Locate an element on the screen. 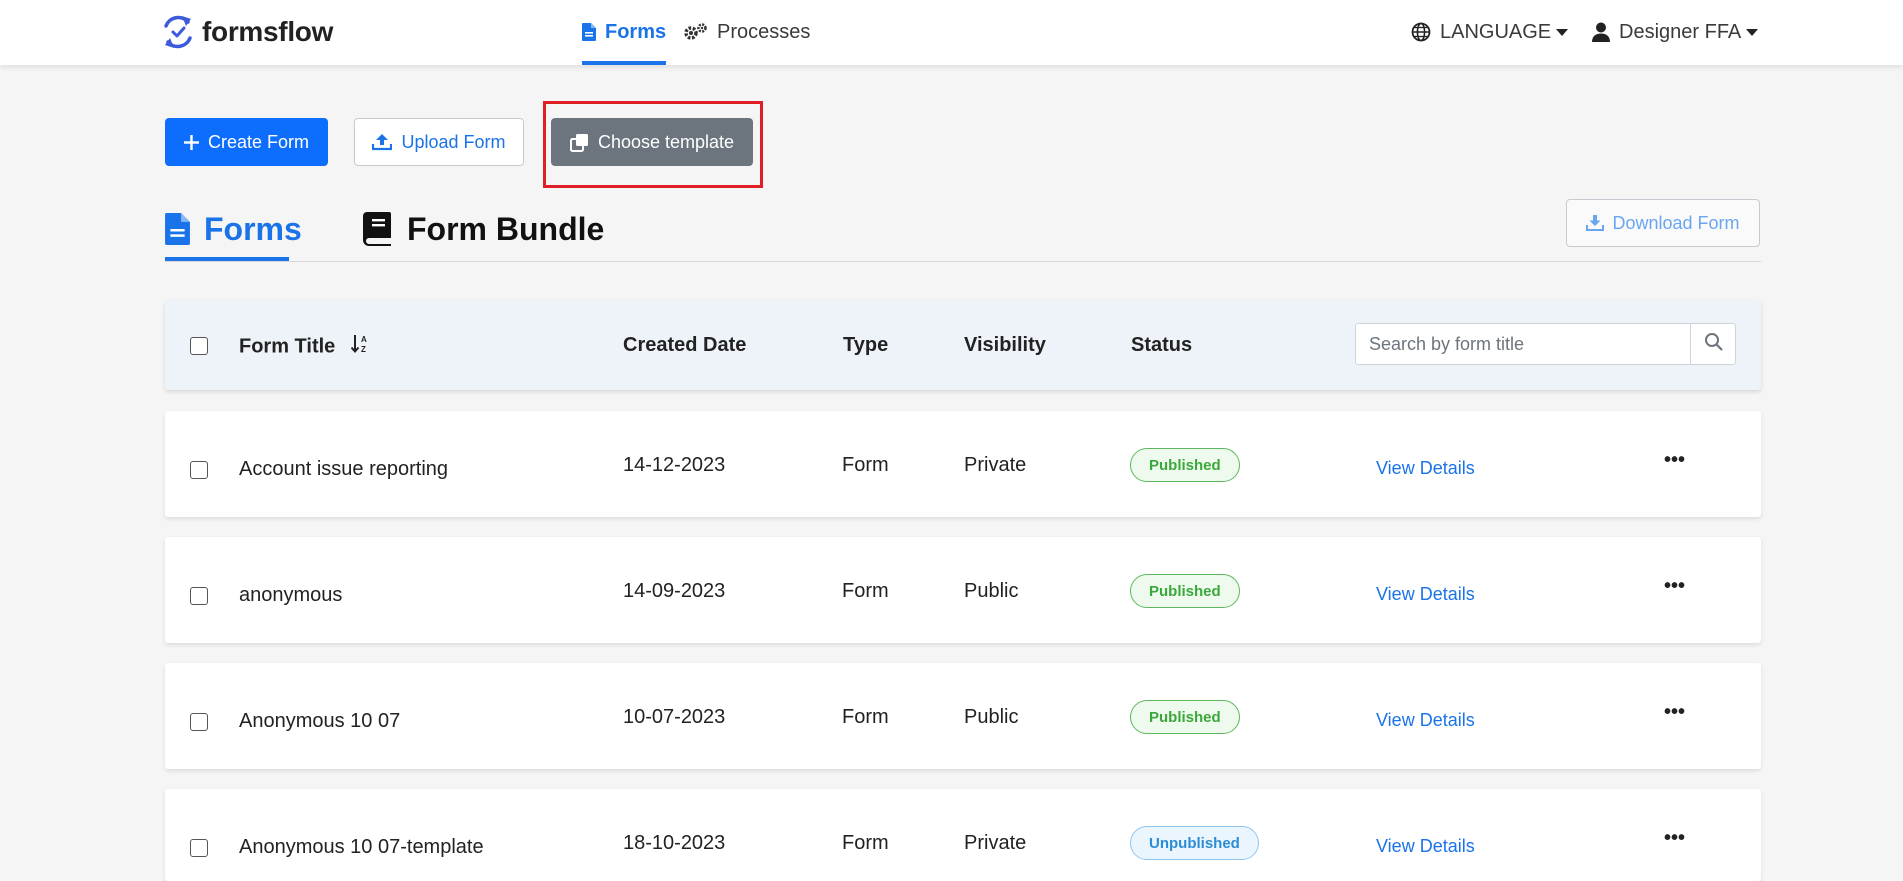  nav-forms: Forms is located at coordinates (624, 32).